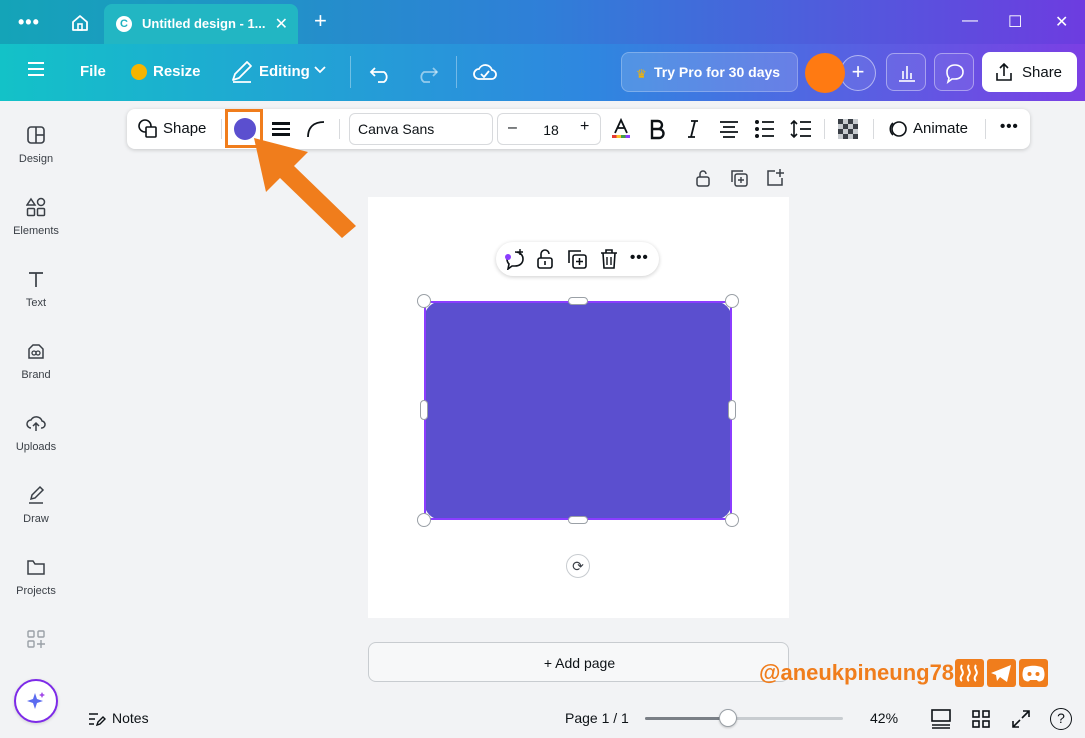 This screenshot has height=738, width=1085. I want to click on sidebar-item-label: Elements, so click(36, 231).